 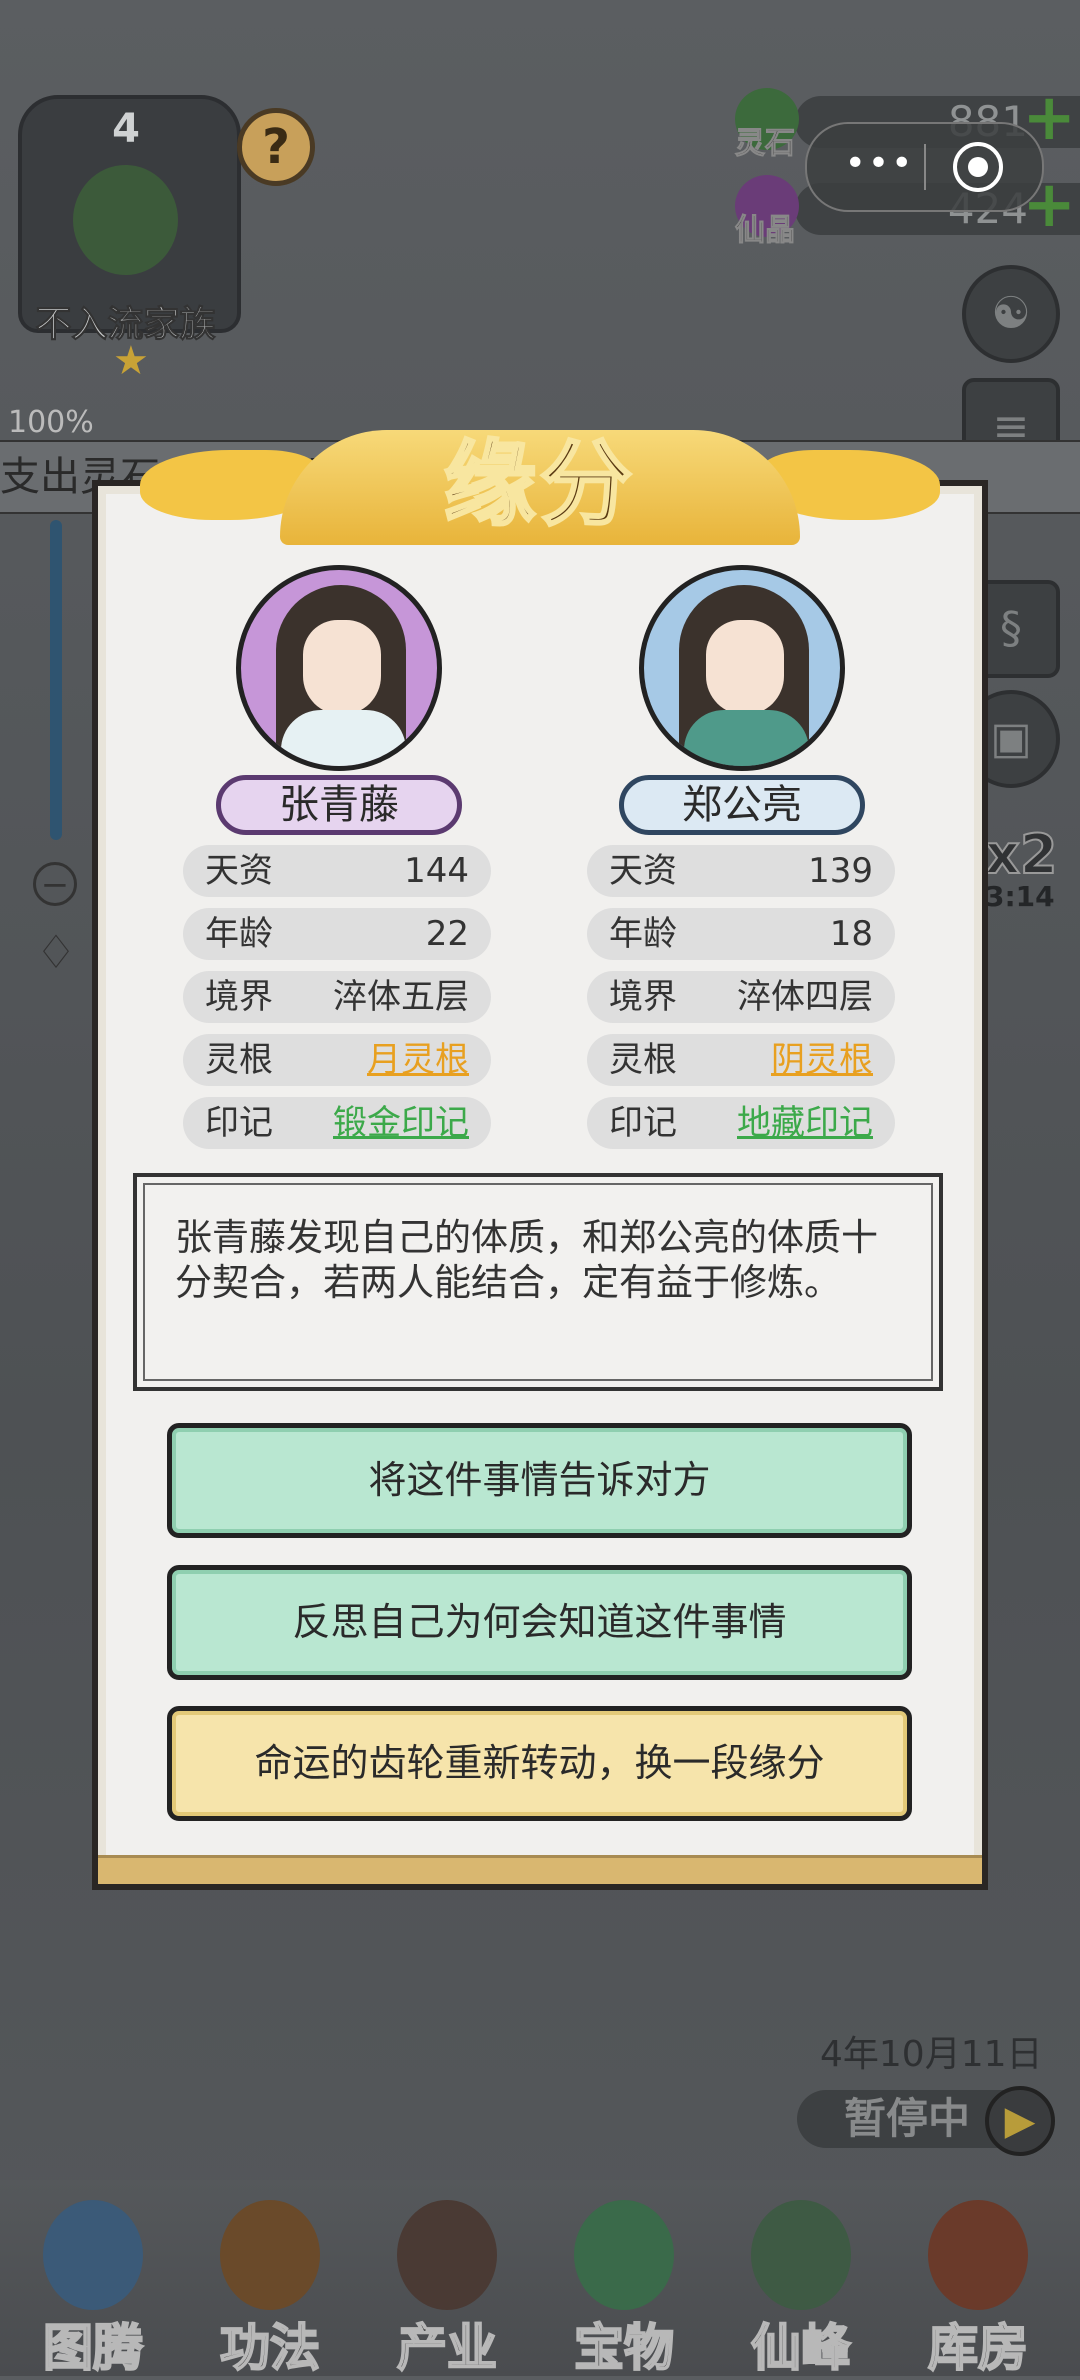 What do you see at coordinates (447, 2348) in the screenshot?
I see `nav-label: 产业` at bounding box center [447, 2348].